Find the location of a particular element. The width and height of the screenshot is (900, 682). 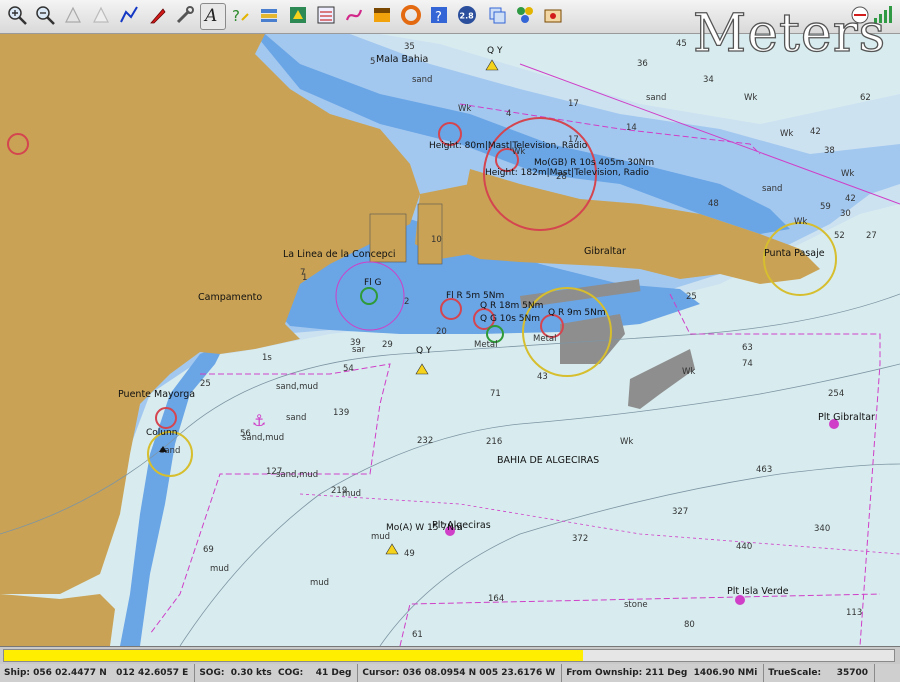

zoom-out-button is located at coordinates (45, 16).